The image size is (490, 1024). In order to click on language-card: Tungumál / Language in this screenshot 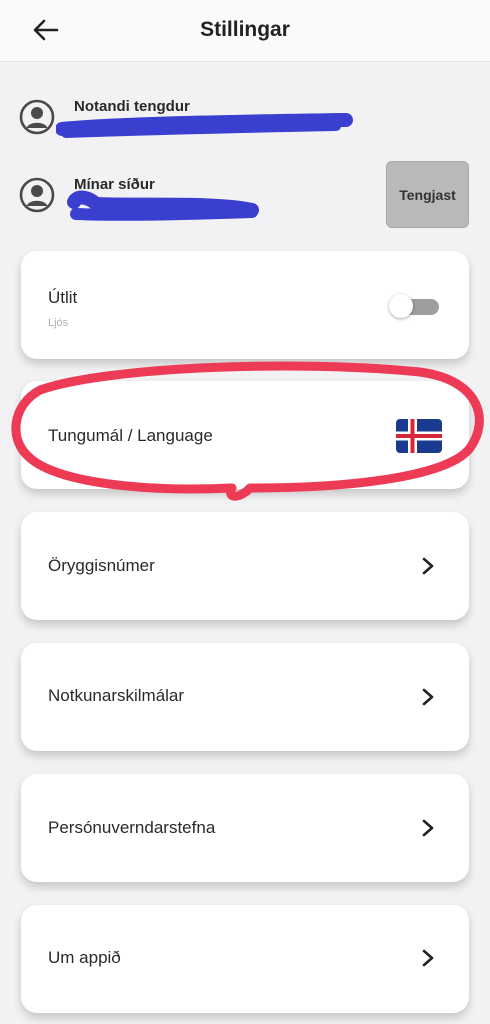, I will do `click(245, 435)`.